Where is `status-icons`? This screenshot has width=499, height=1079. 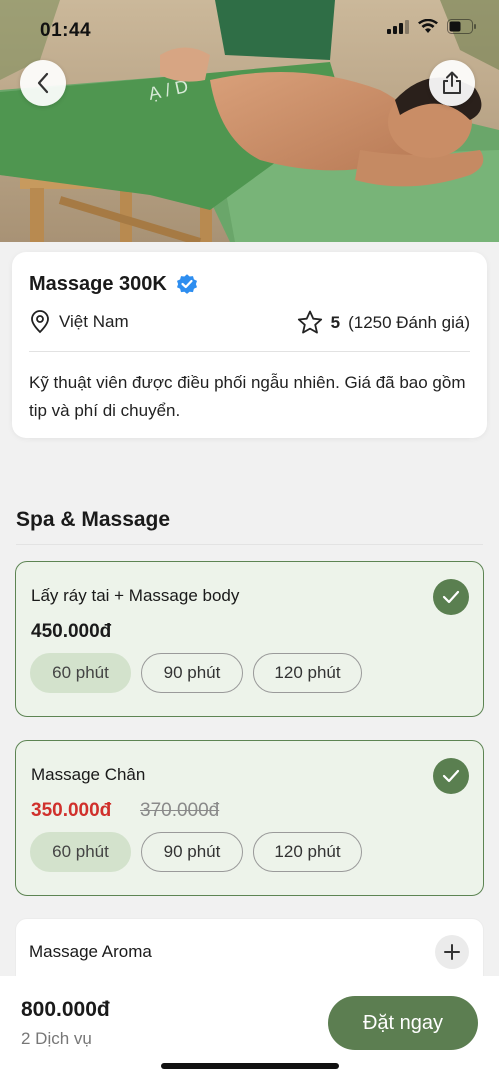 status-icons is located at coordinates (432, 26).